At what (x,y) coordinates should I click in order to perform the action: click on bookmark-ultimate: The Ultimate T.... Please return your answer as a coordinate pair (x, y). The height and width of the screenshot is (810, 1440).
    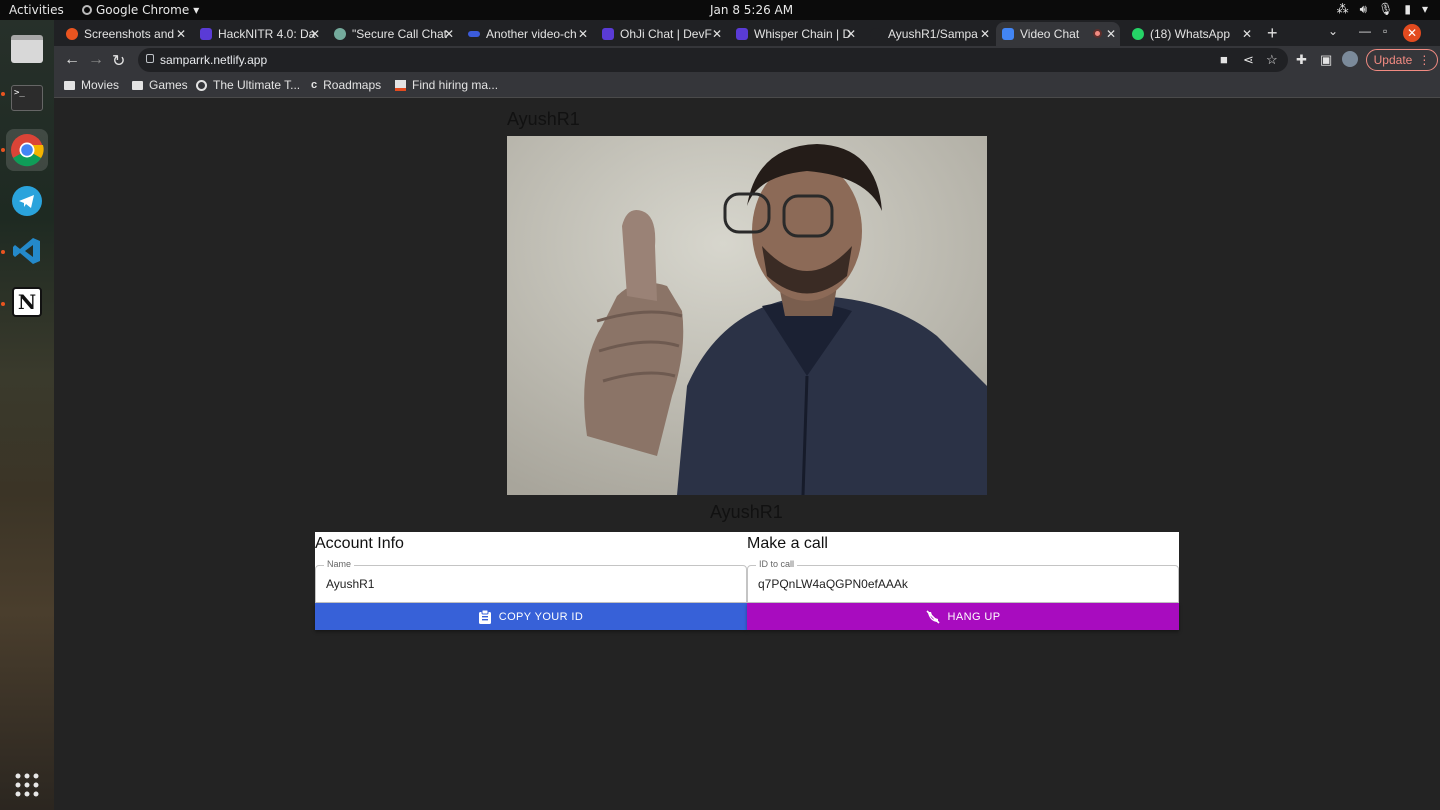
    Looking at the image, I should click on (248, 85).